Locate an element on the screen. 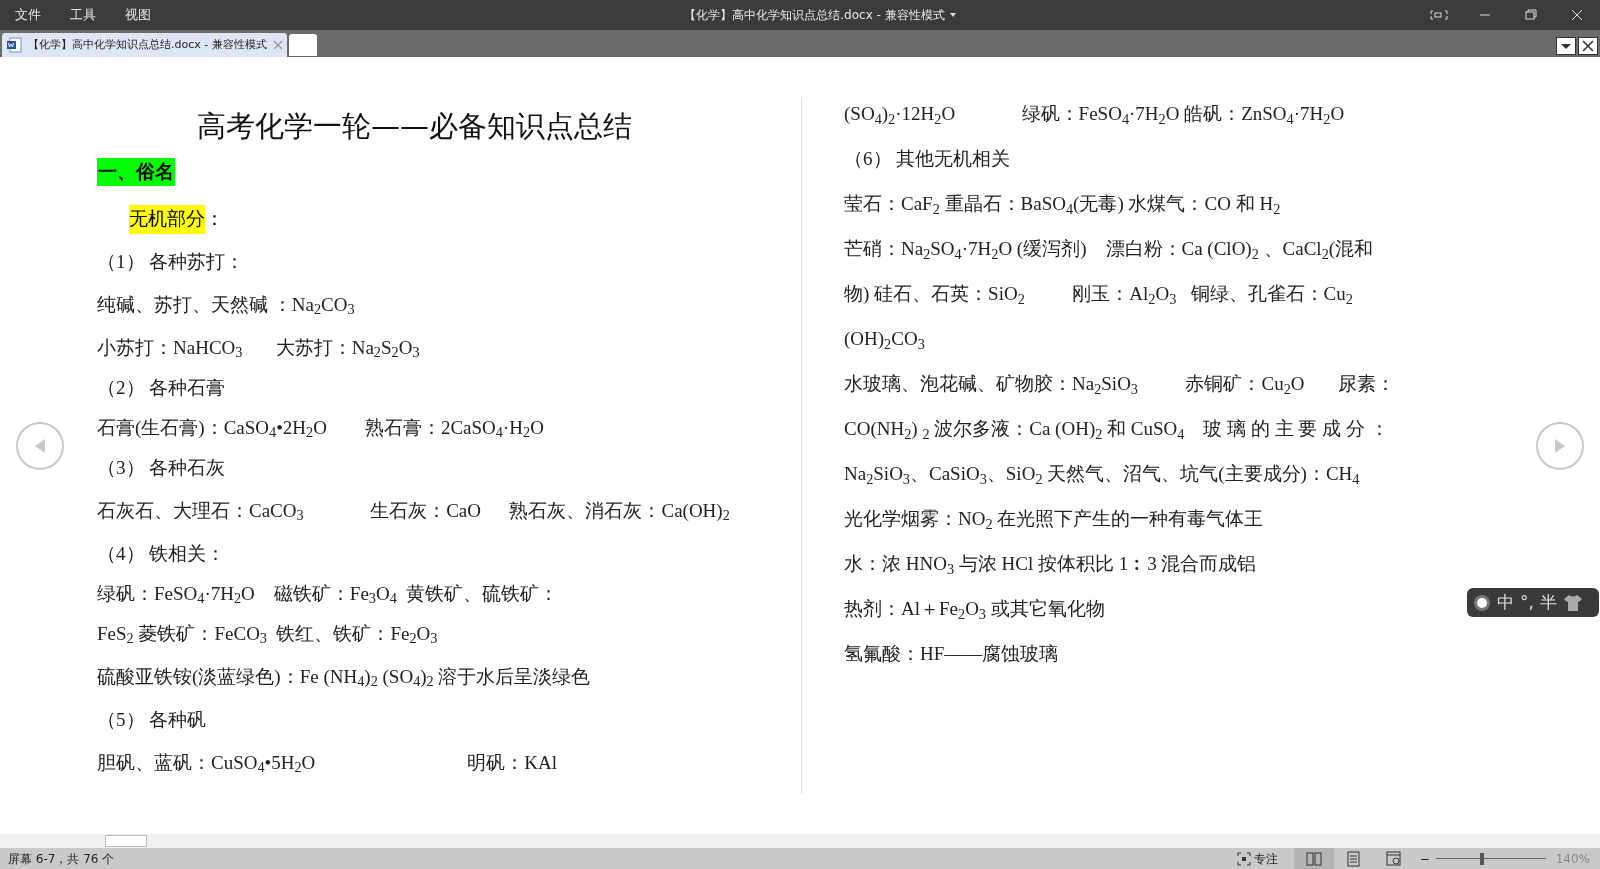 The width and height of the screenshot is (1600, 869). paragraph-text: （2） 各种石膏 is located at coordinates (161, 387).